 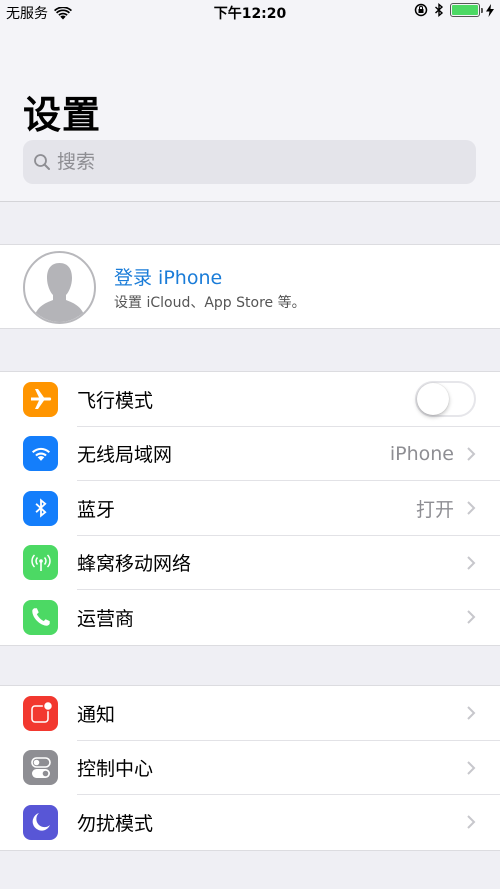 What do you see at coordinates (250, 399) in the screenshot?
I see `settings-row-airplane-mode: 飞行模式` at bounding box center [250, 399].